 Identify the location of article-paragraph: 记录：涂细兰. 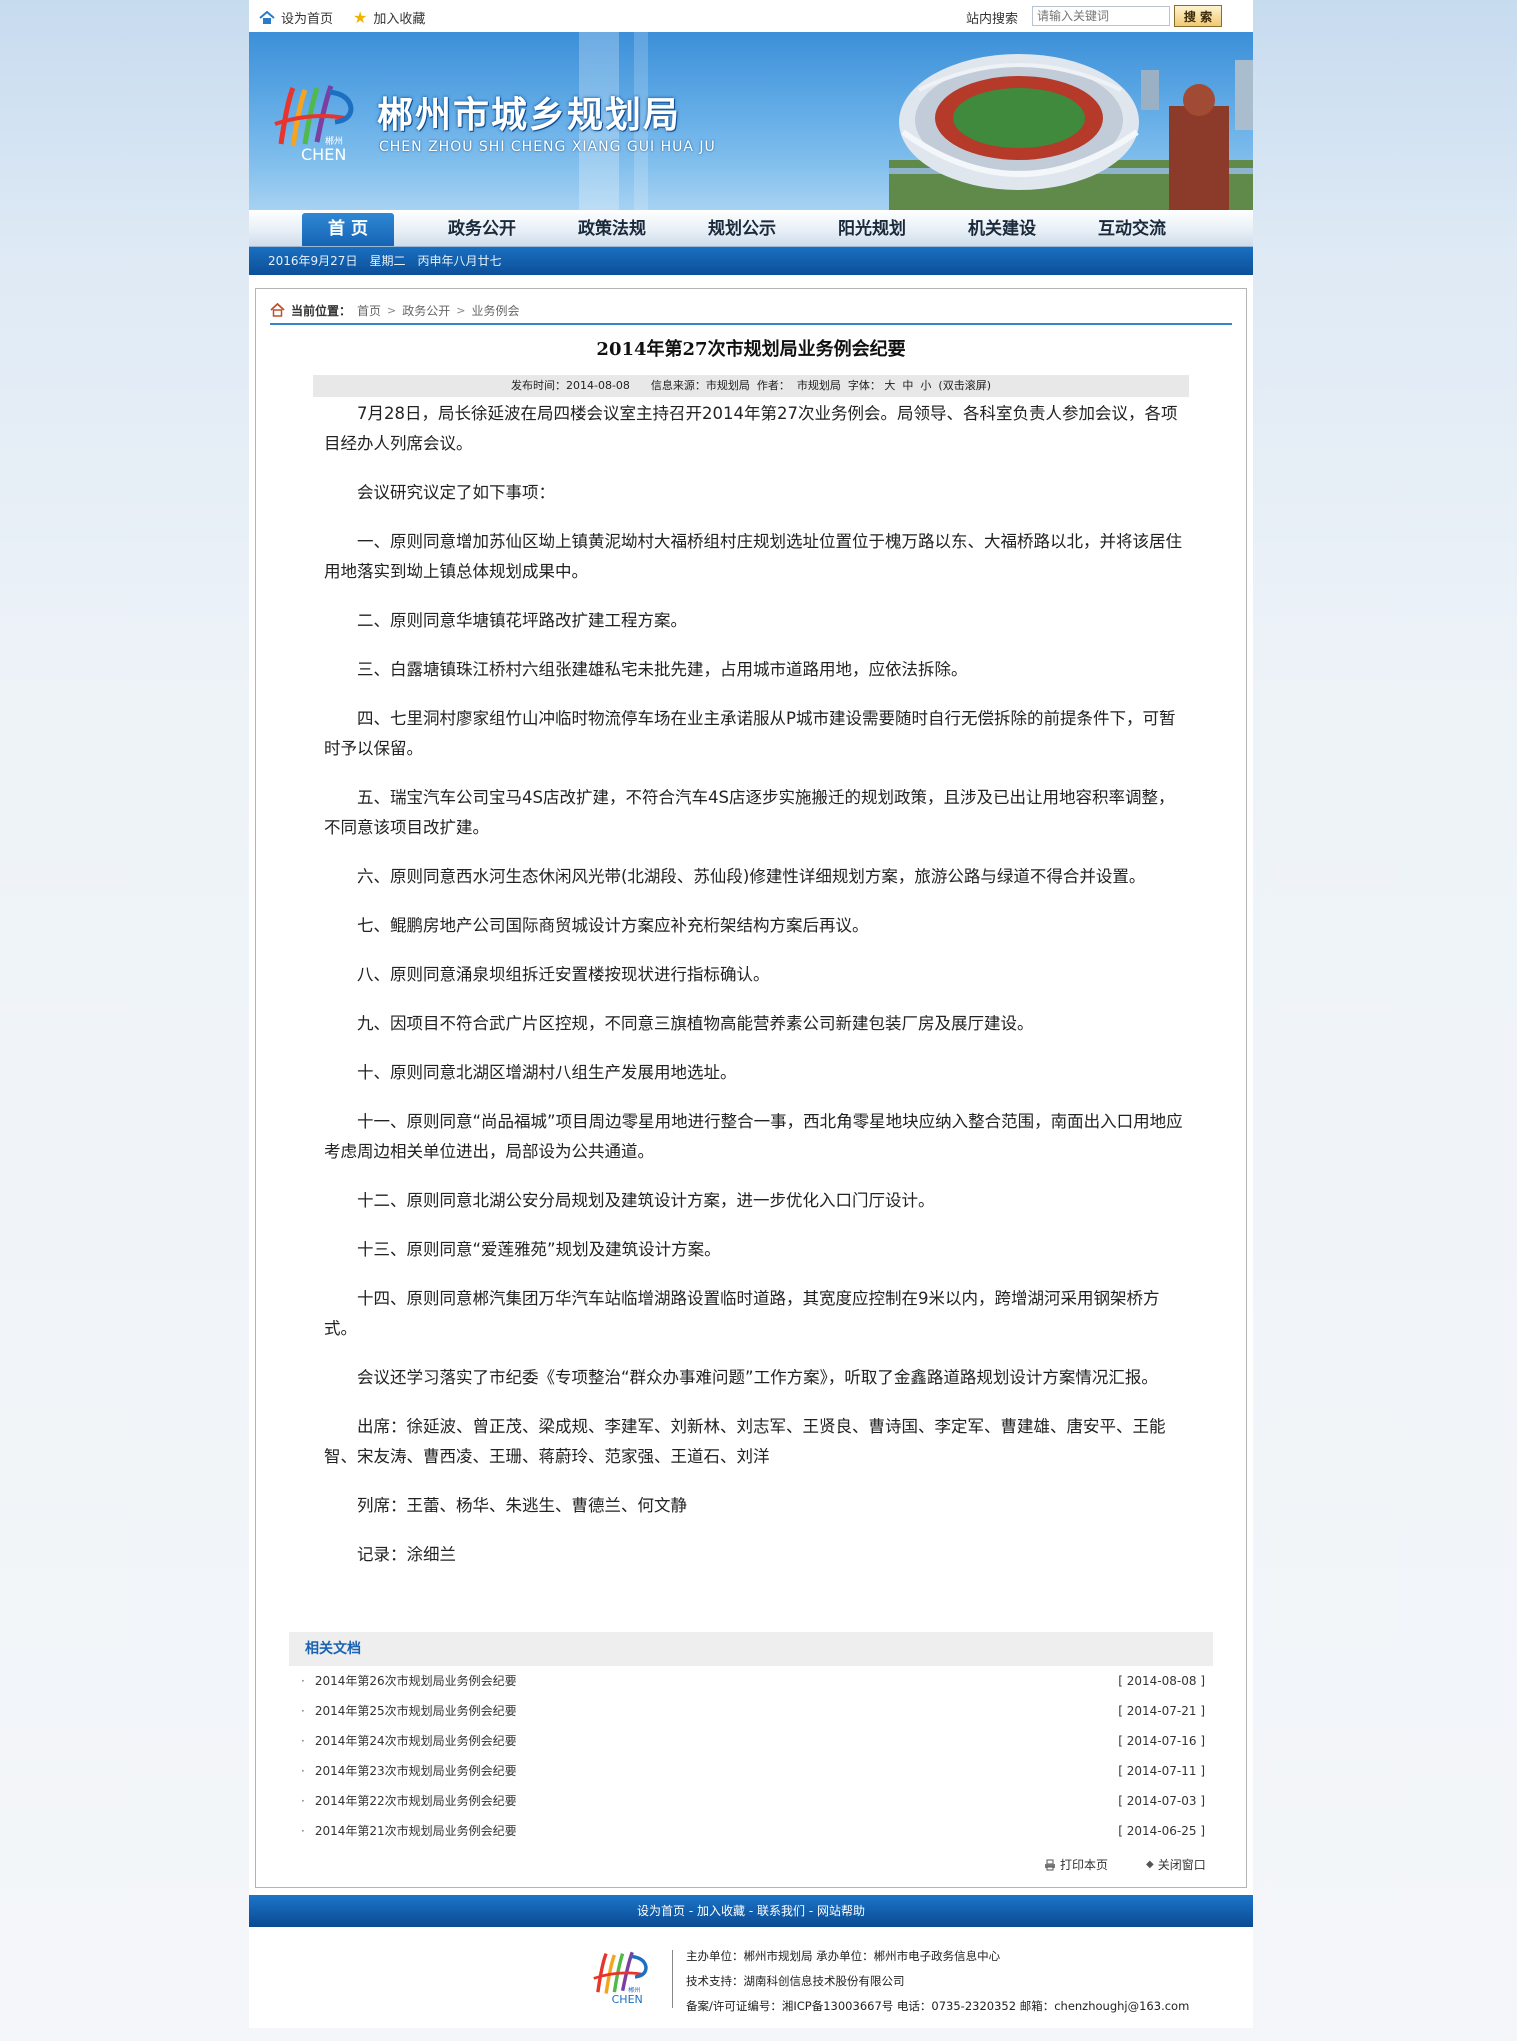
(406, 1554).